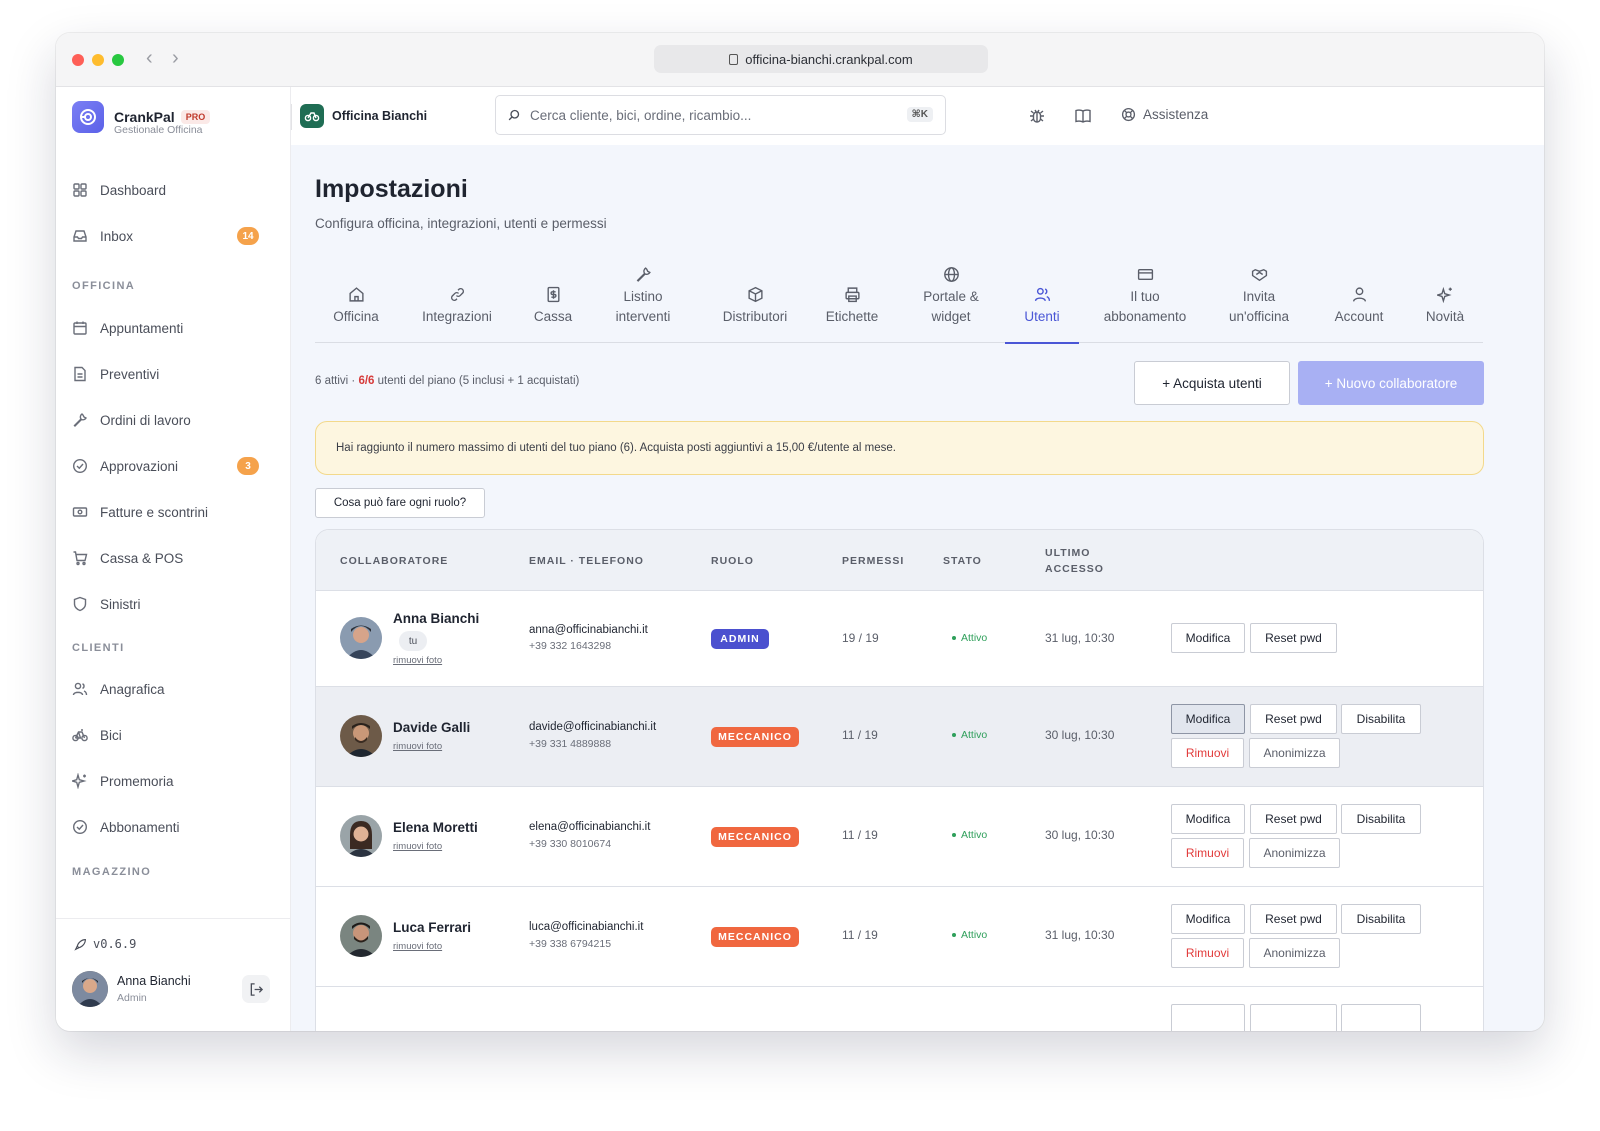  What do you see at coordinates (80, 466) in the screenshot?
I see `check-circle-icon` at bounding box center [80, 466].